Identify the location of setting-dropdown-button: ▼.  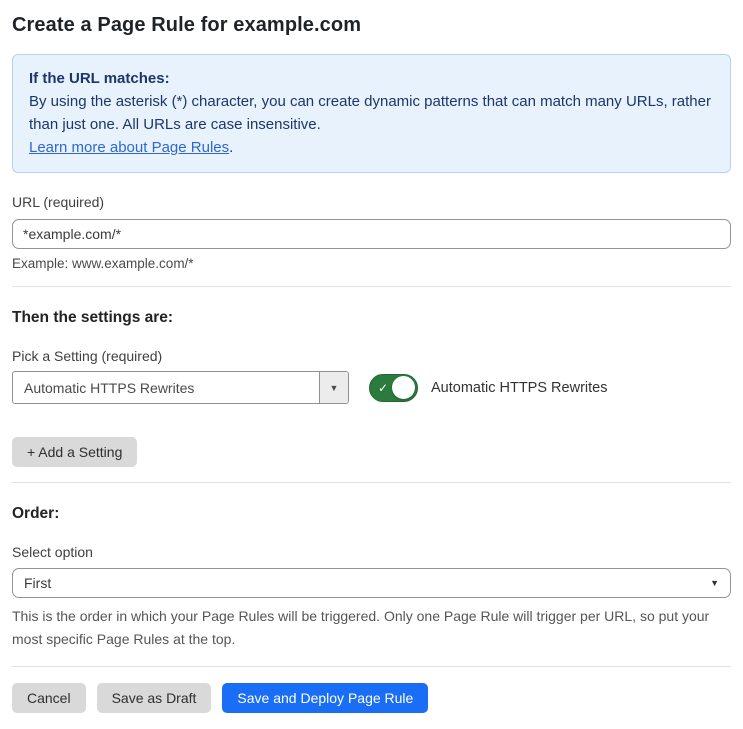
(333, 387).